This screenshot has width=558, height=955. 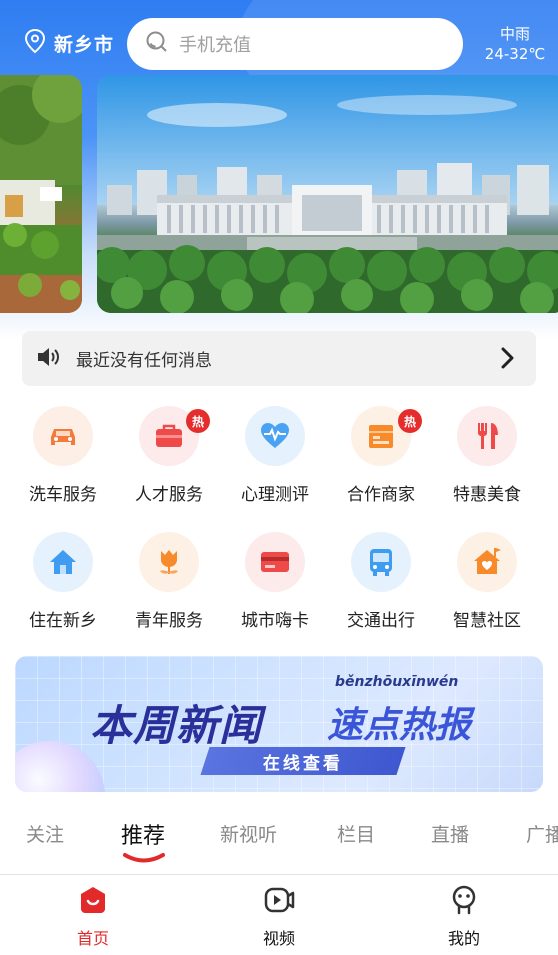 I want to click on tab-follow: 关注, so click(x=45, y=833).